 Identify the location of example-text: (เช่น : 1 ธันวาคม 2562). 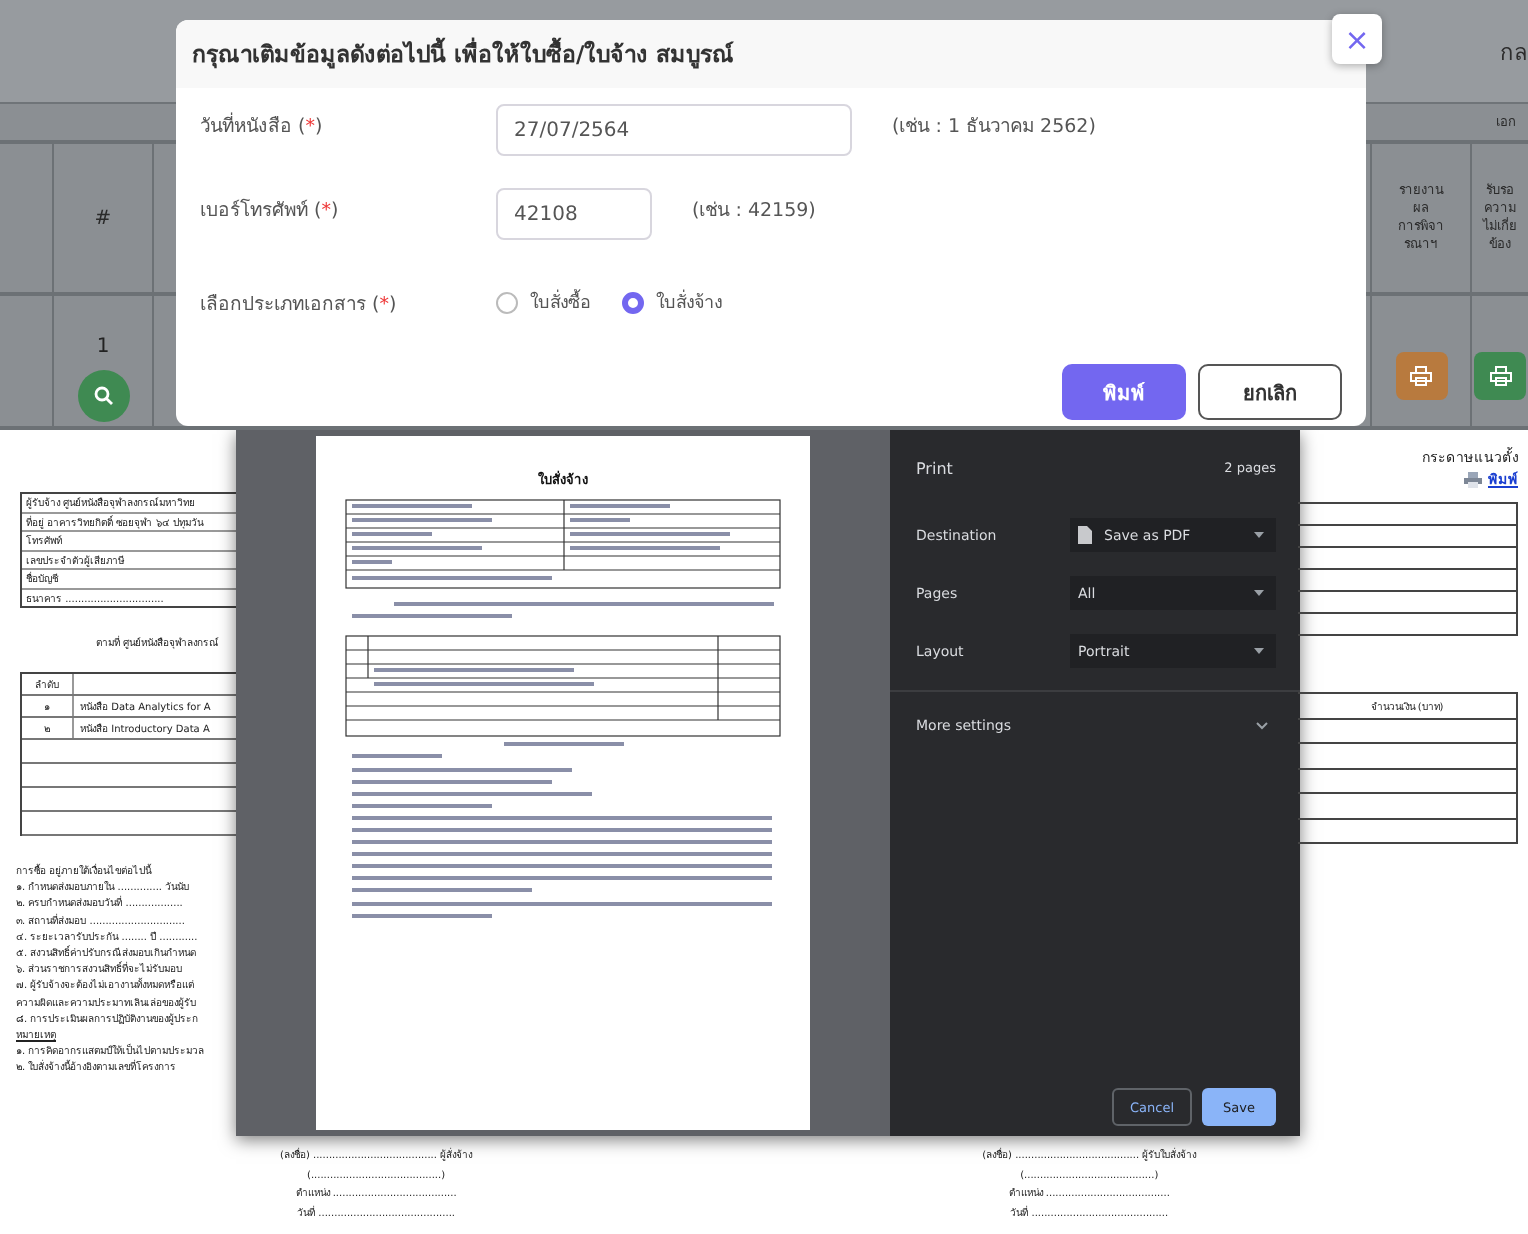
(994, 127).